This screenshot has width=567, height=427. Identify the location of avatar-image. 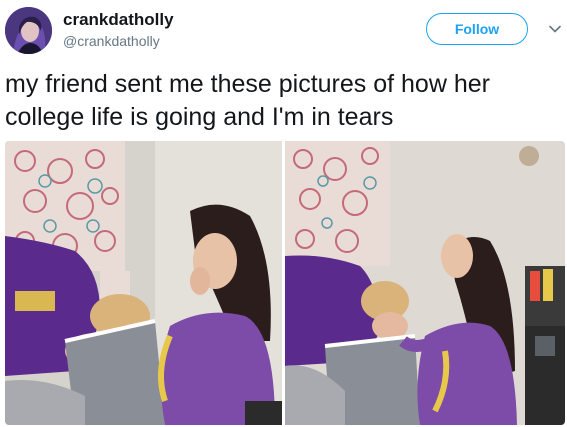
(28, 30).